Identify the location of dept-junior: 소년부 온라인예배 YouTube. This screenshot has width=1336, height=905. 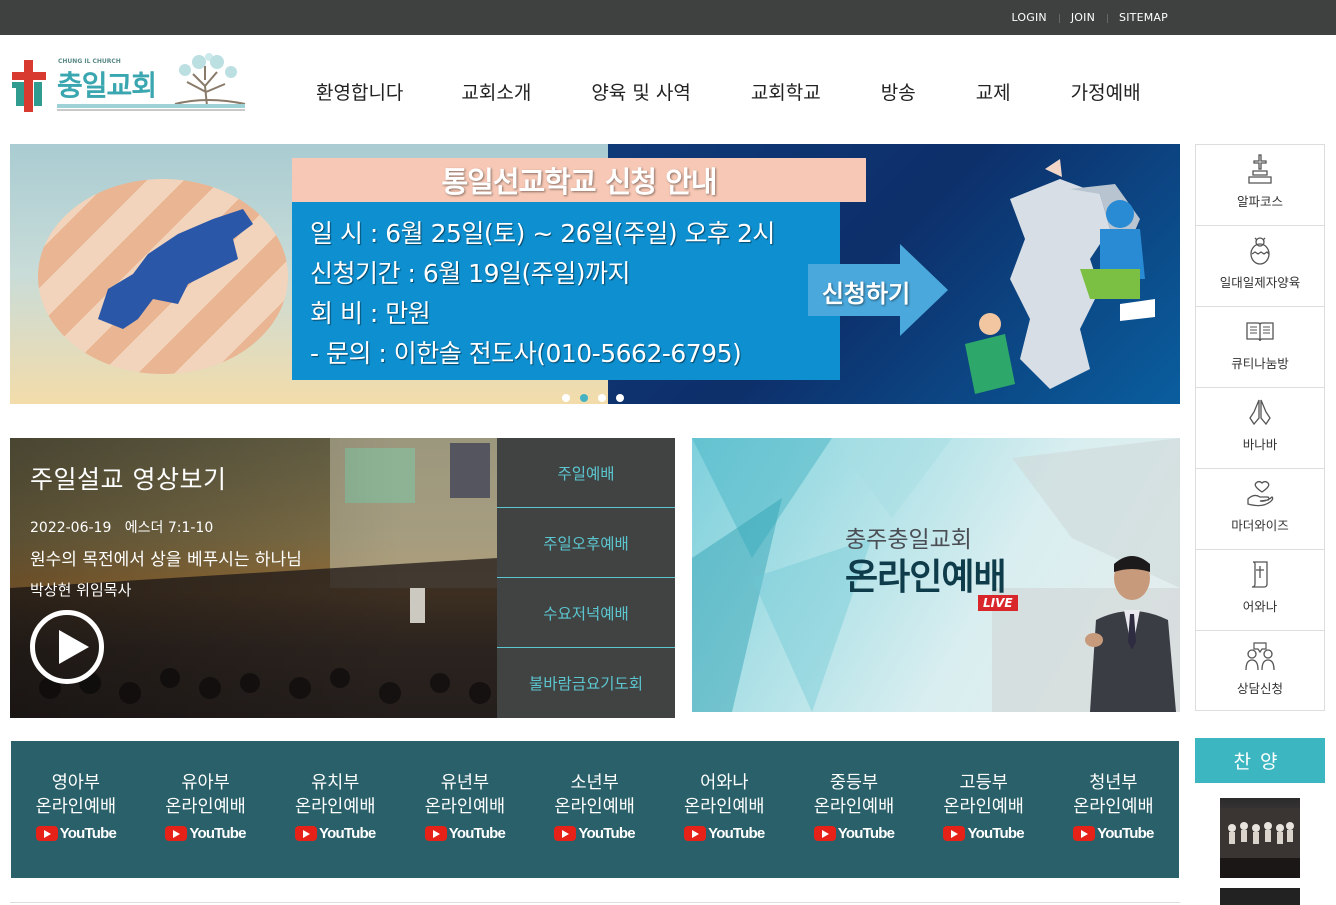
(595, 809).